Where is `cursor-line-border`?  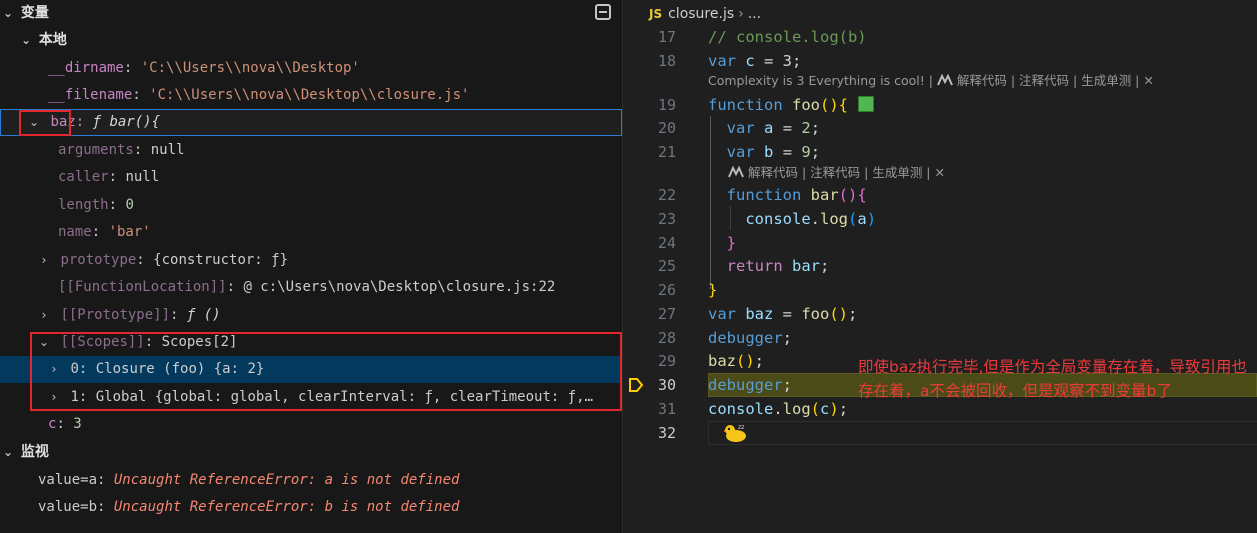 cursor-line-border is located at coordinates (982, 433).